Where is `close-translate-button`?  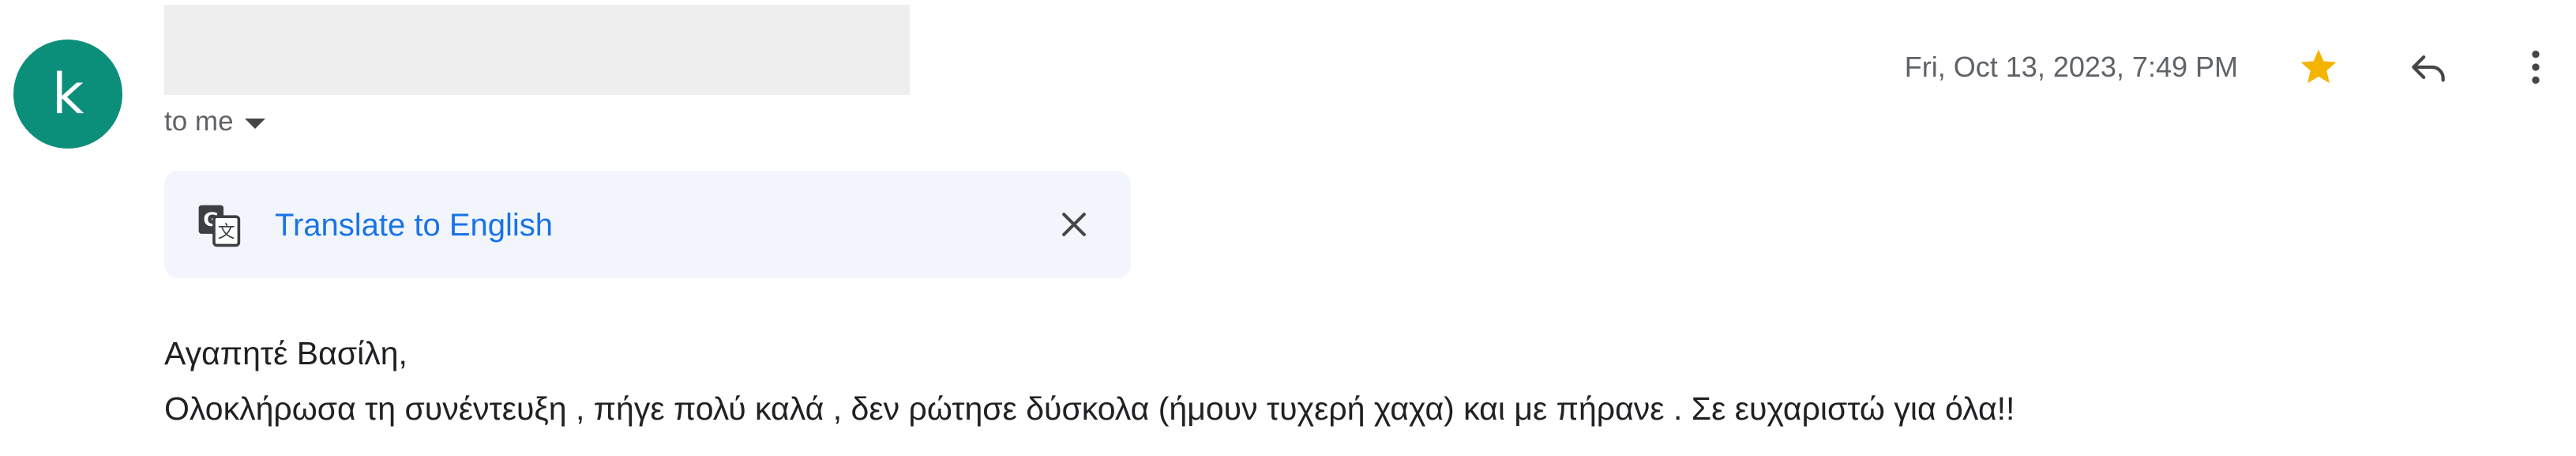 close-translate-button is located at coordinates (1074, 224).